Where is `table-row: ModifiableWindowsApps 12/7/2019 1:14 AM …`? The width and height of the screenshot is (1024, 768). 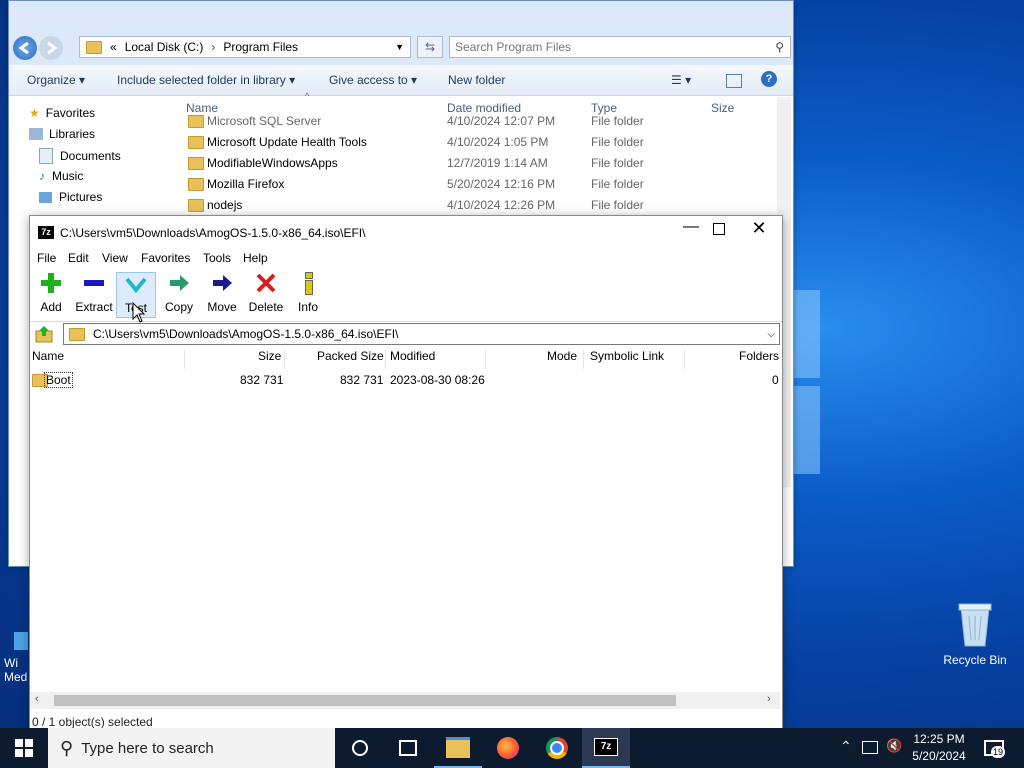
table-row: ModifiableWindowsApps 12/7/2019 1:14 AM … is located at coordinates (486, 163).